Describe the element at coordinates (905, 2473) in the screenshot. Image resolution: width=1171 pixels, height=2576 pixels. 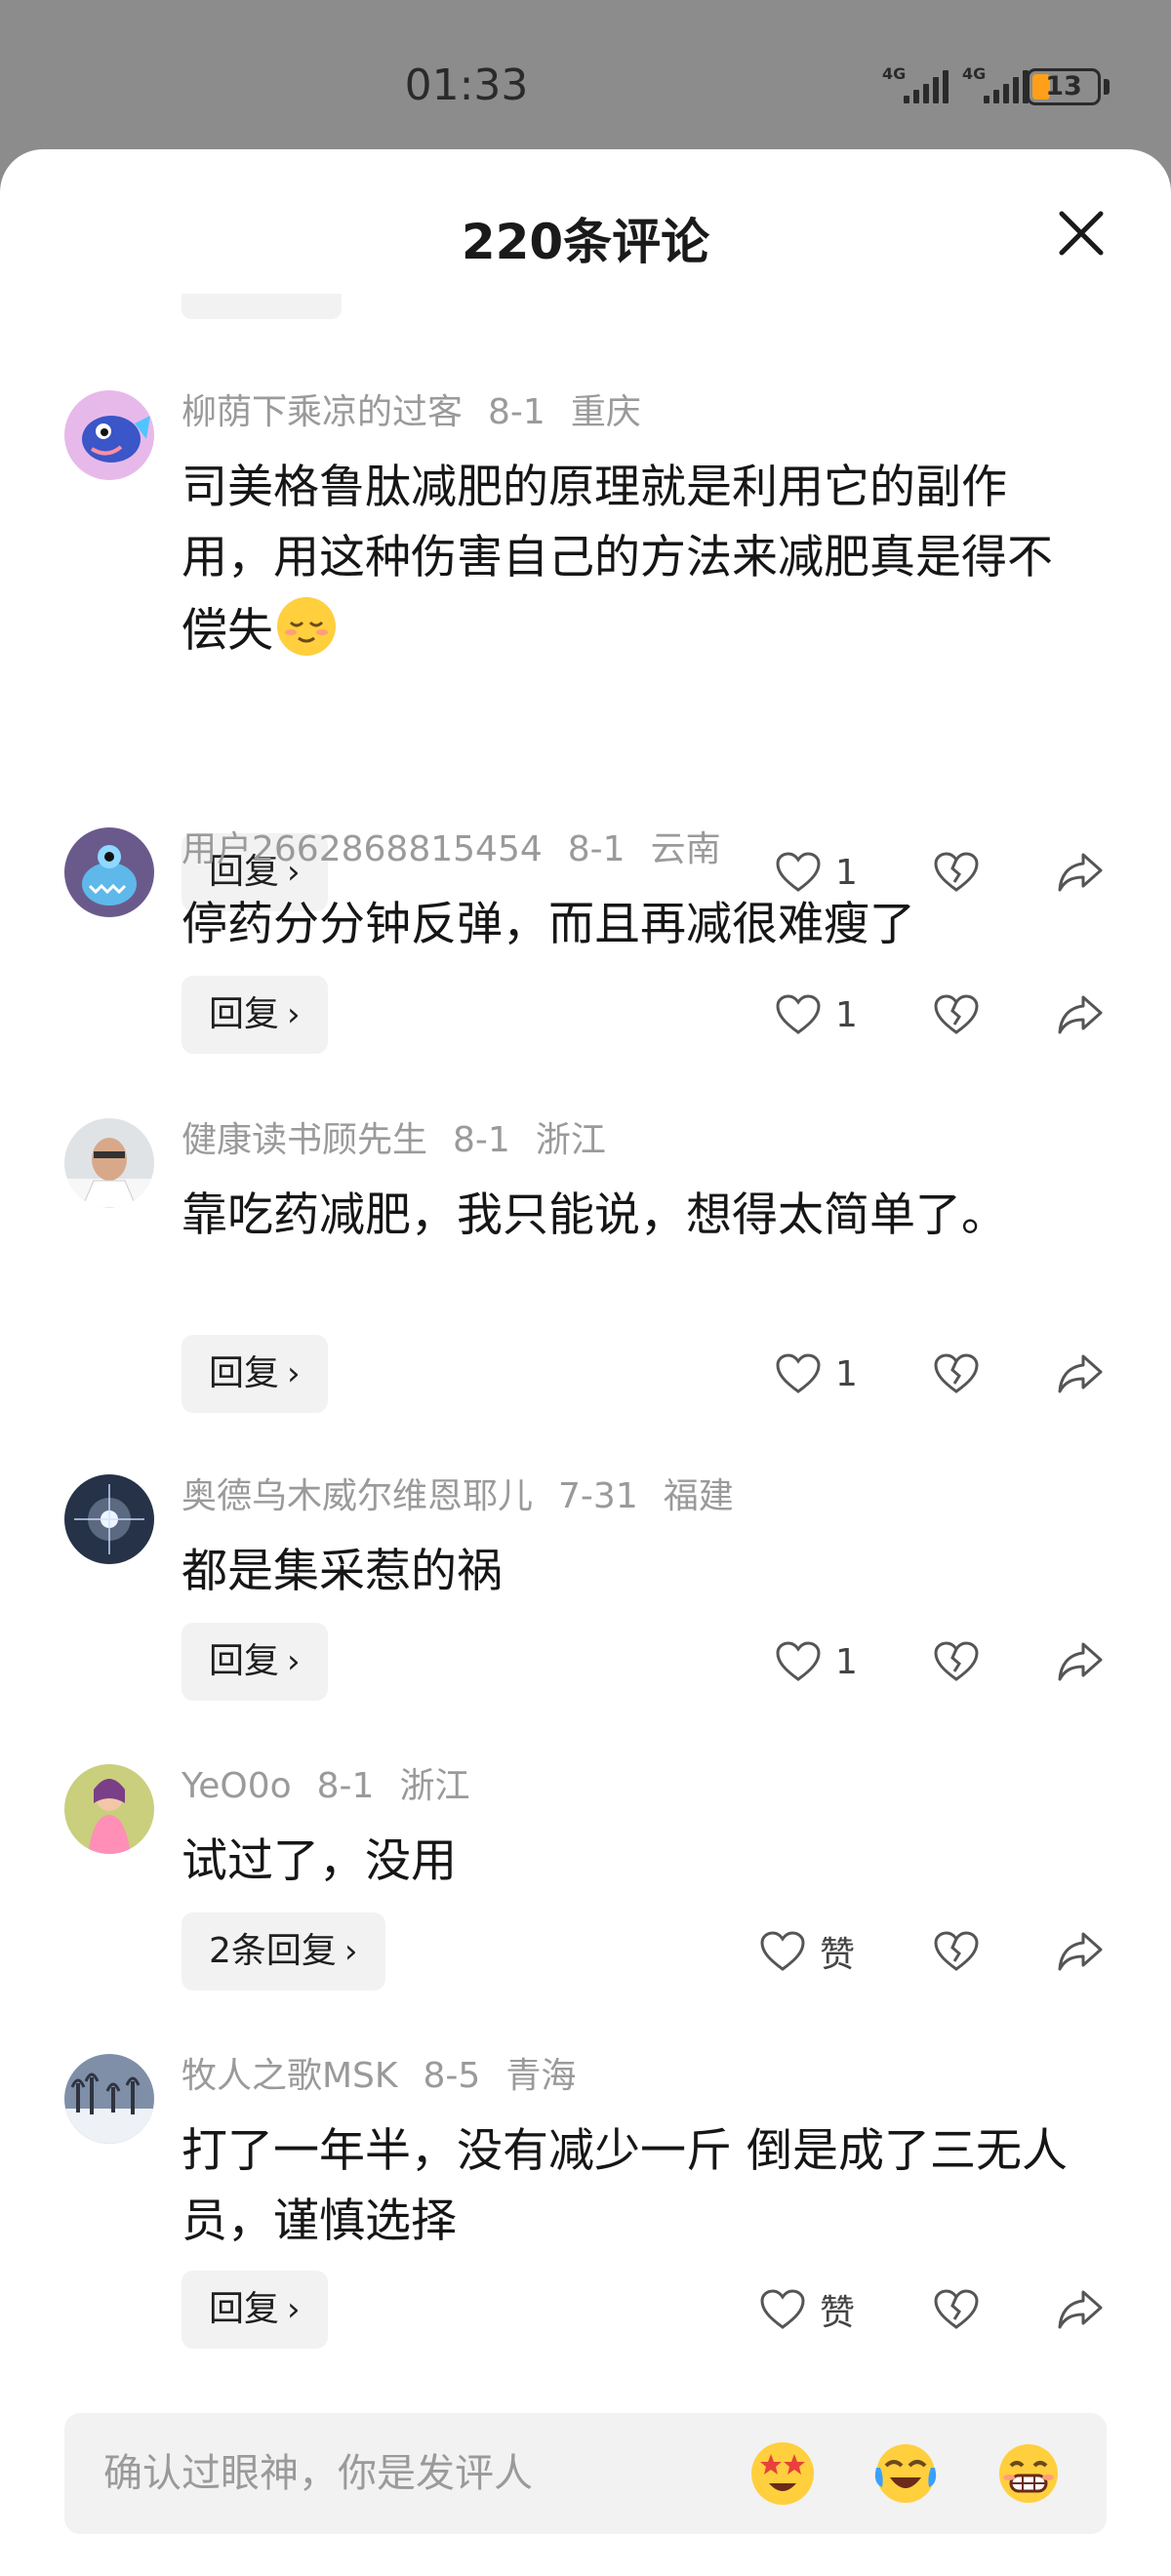
I see `crying-laughing-emoji` at that location.